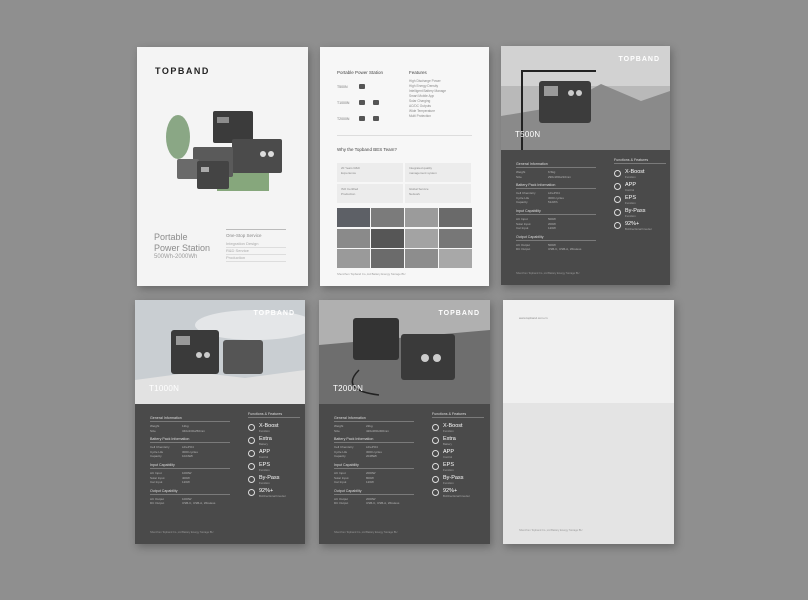 This screenshot has height=600, width=808. What do you see at coordinates (404, 352) in the screenshot?
I see `product-hero-photo: TOPBAND T2000N` at bounding box center [404, 352].